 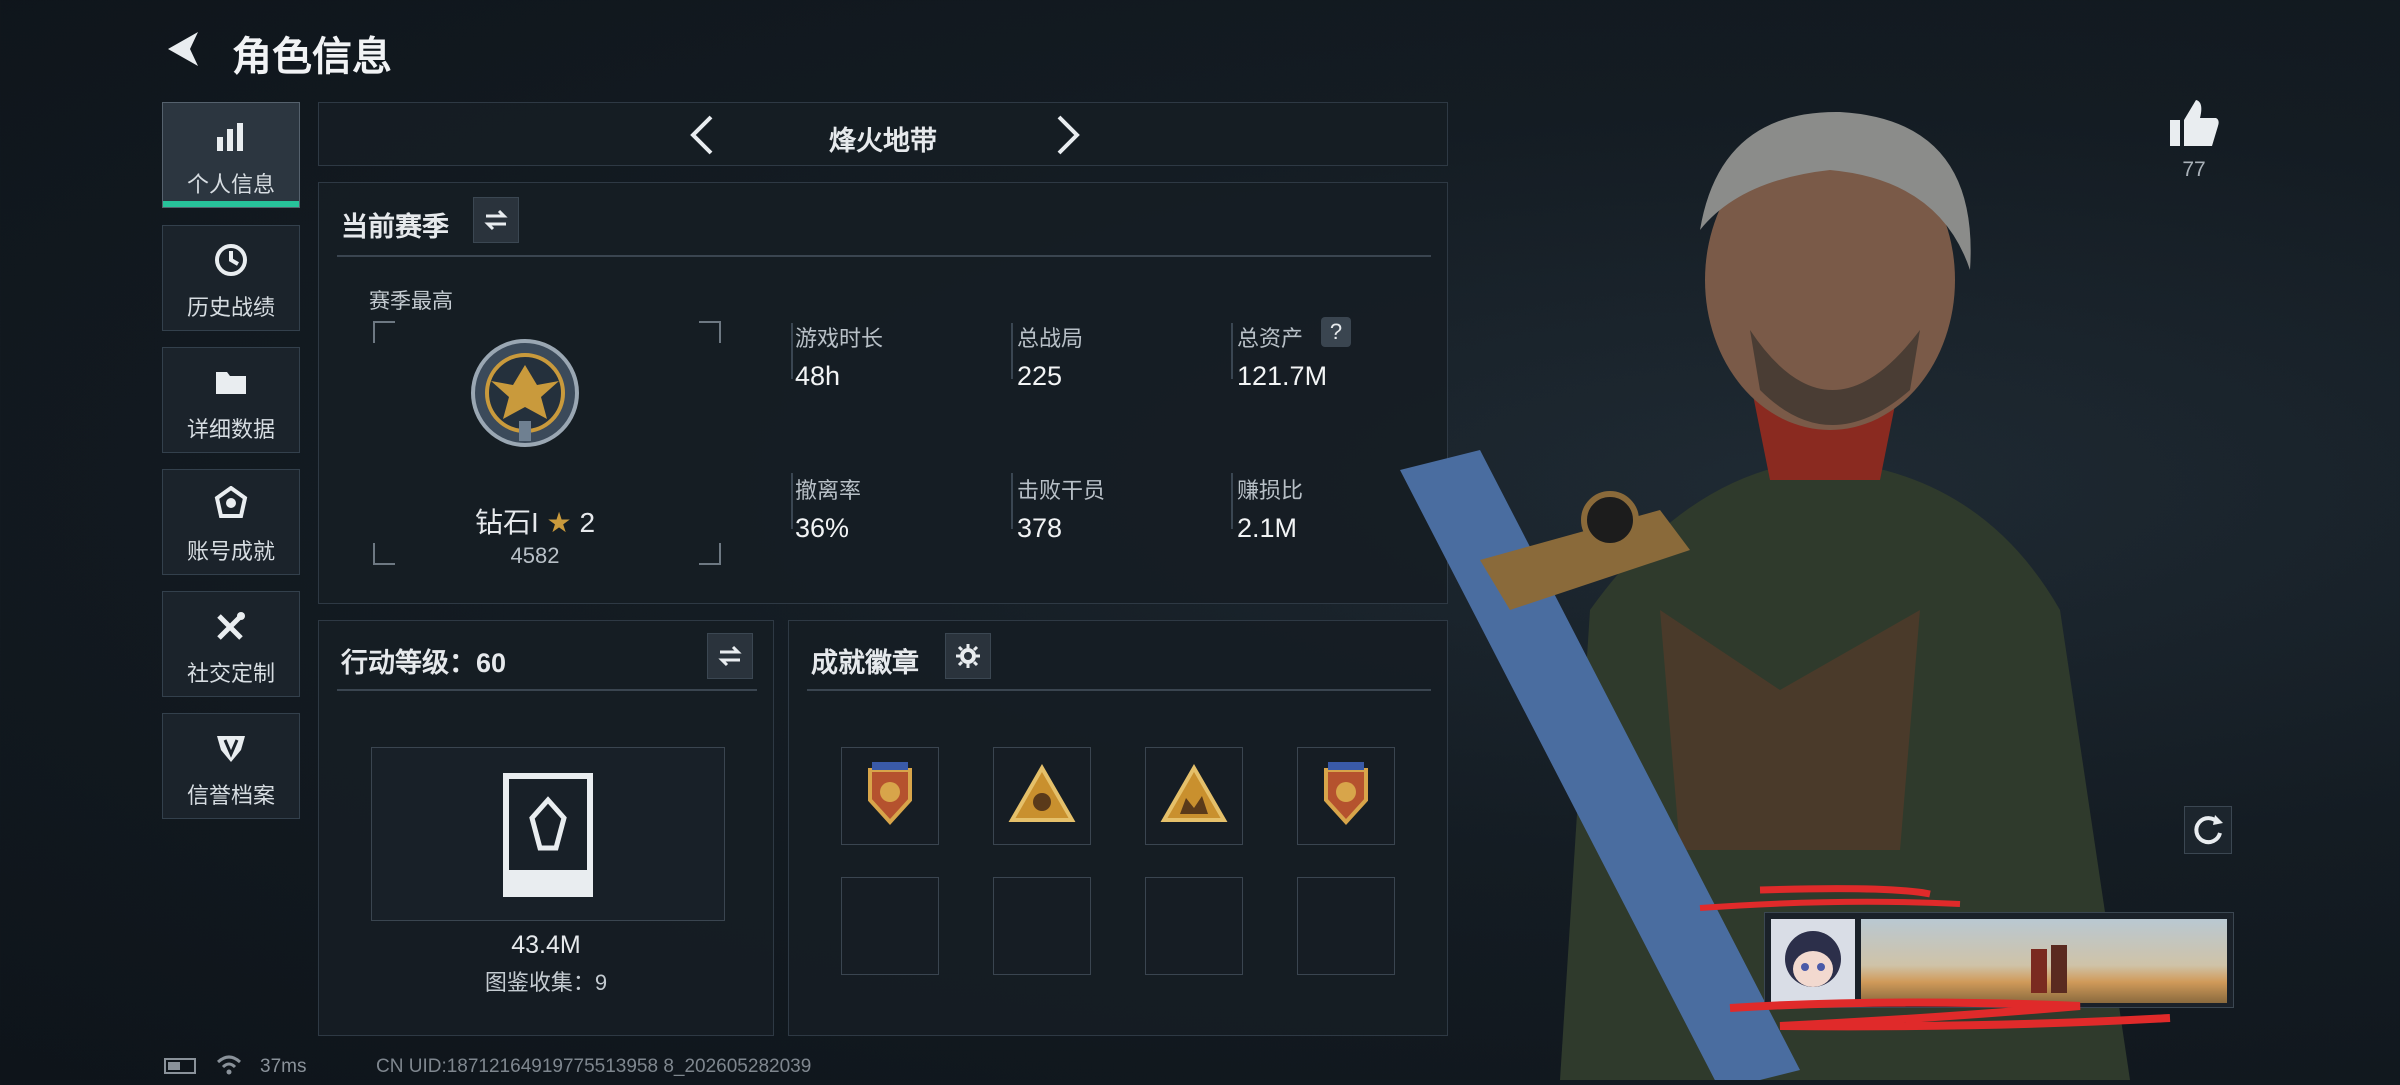 What do you see at coordinates (865, 663) in the screenshot?
I see `badges-title: 成就徽章` at bounding box center [865, 663].